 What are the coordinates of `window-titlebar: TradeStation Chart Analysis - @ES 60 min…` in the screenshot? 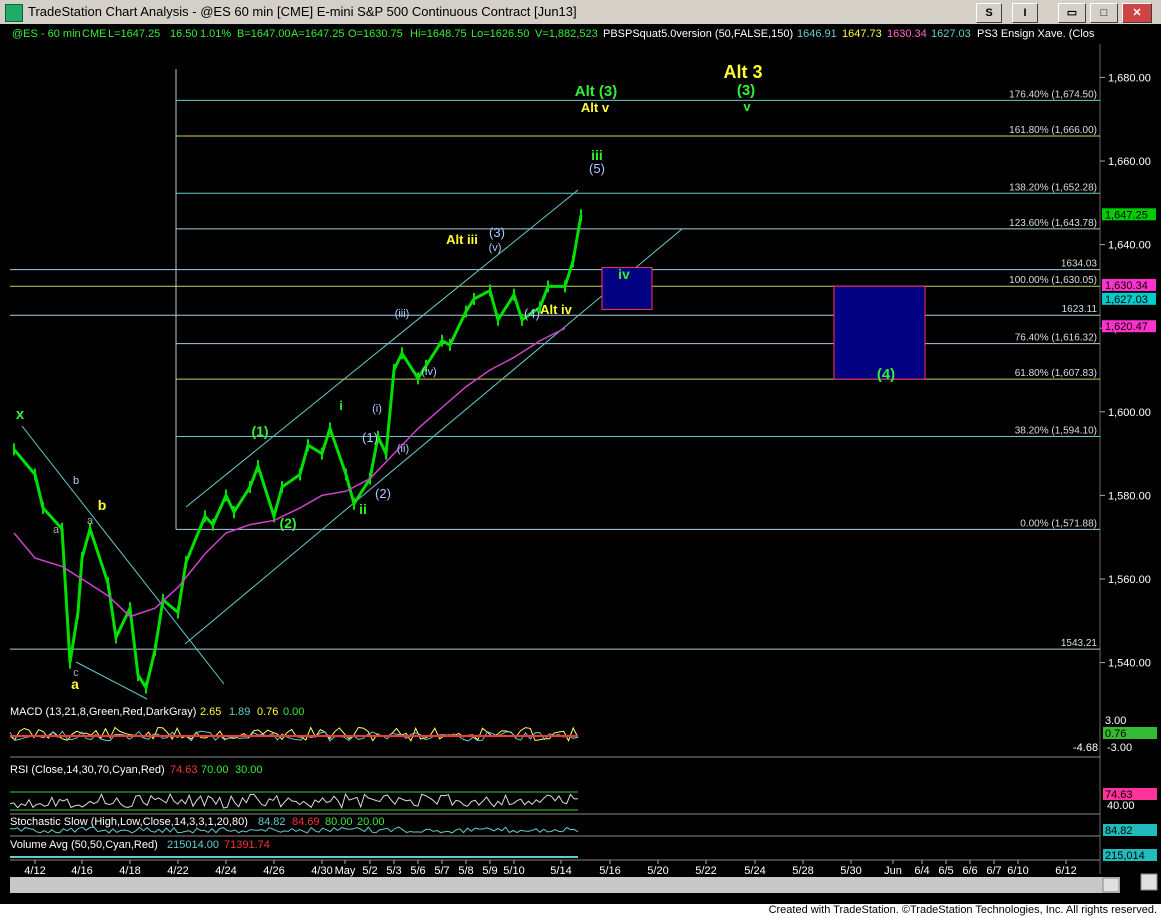 It's located at (580, 12).